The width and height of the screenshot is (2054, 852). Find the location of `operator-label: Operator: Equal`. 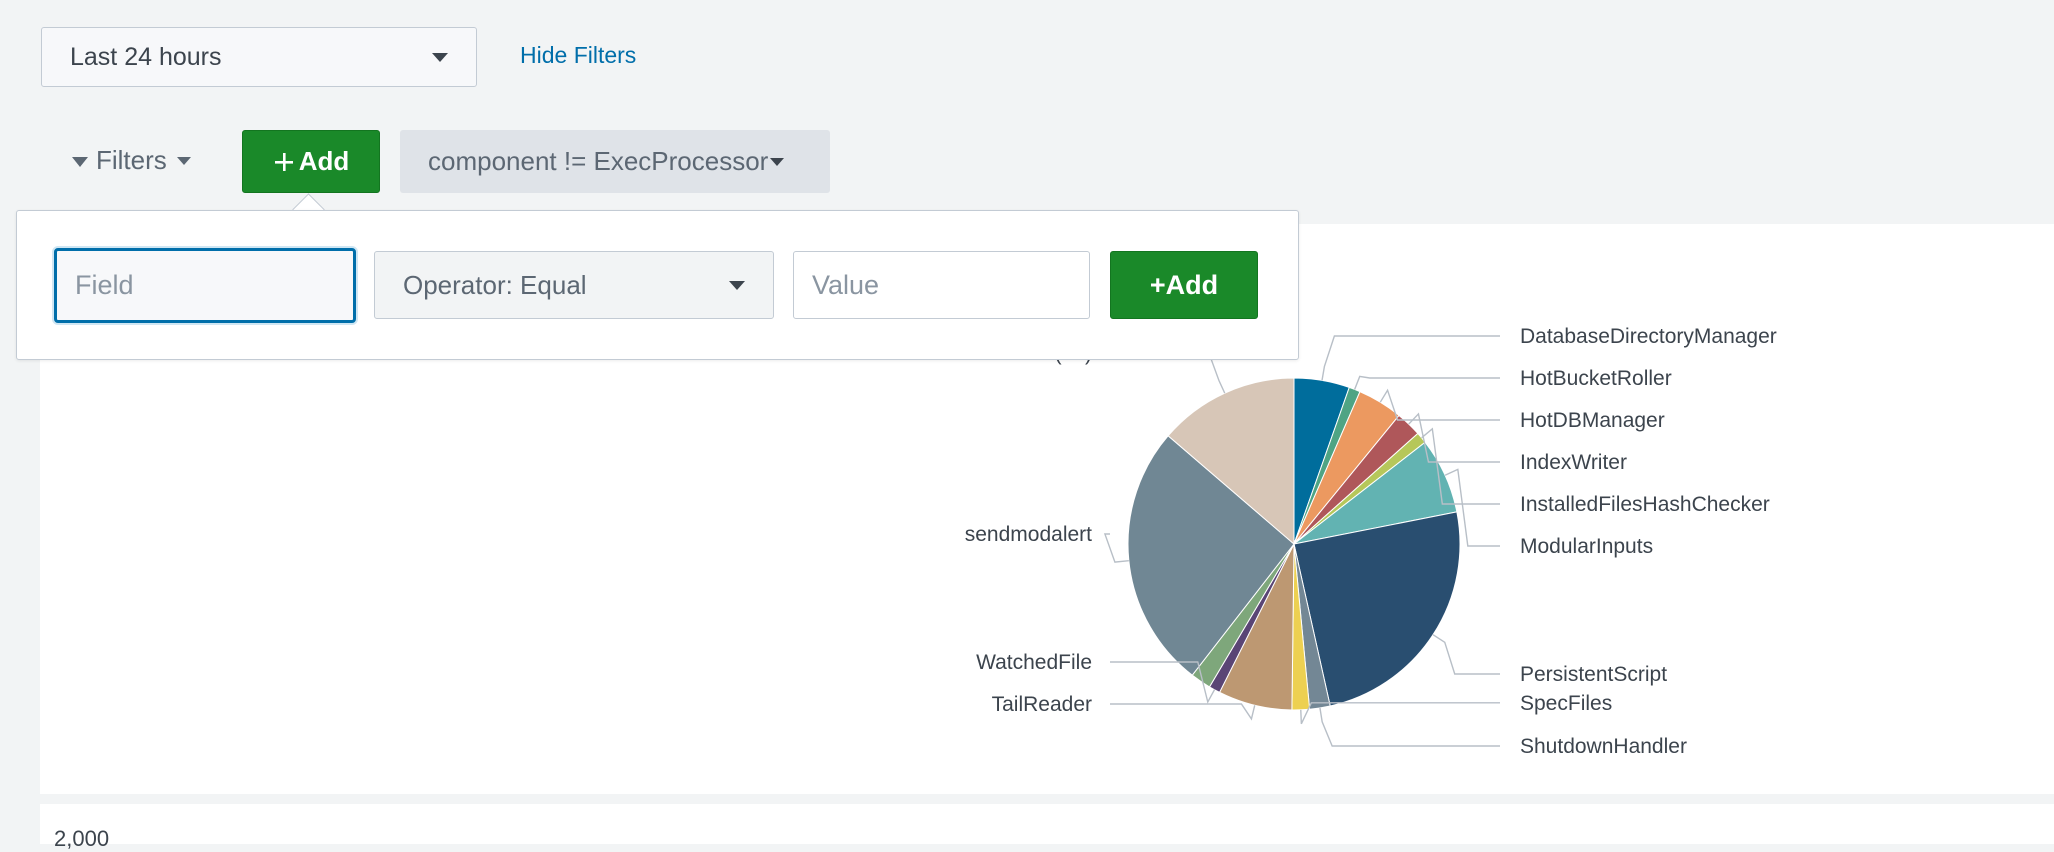

operator-label: Operator: Equal is located at coordinates (495, 284).